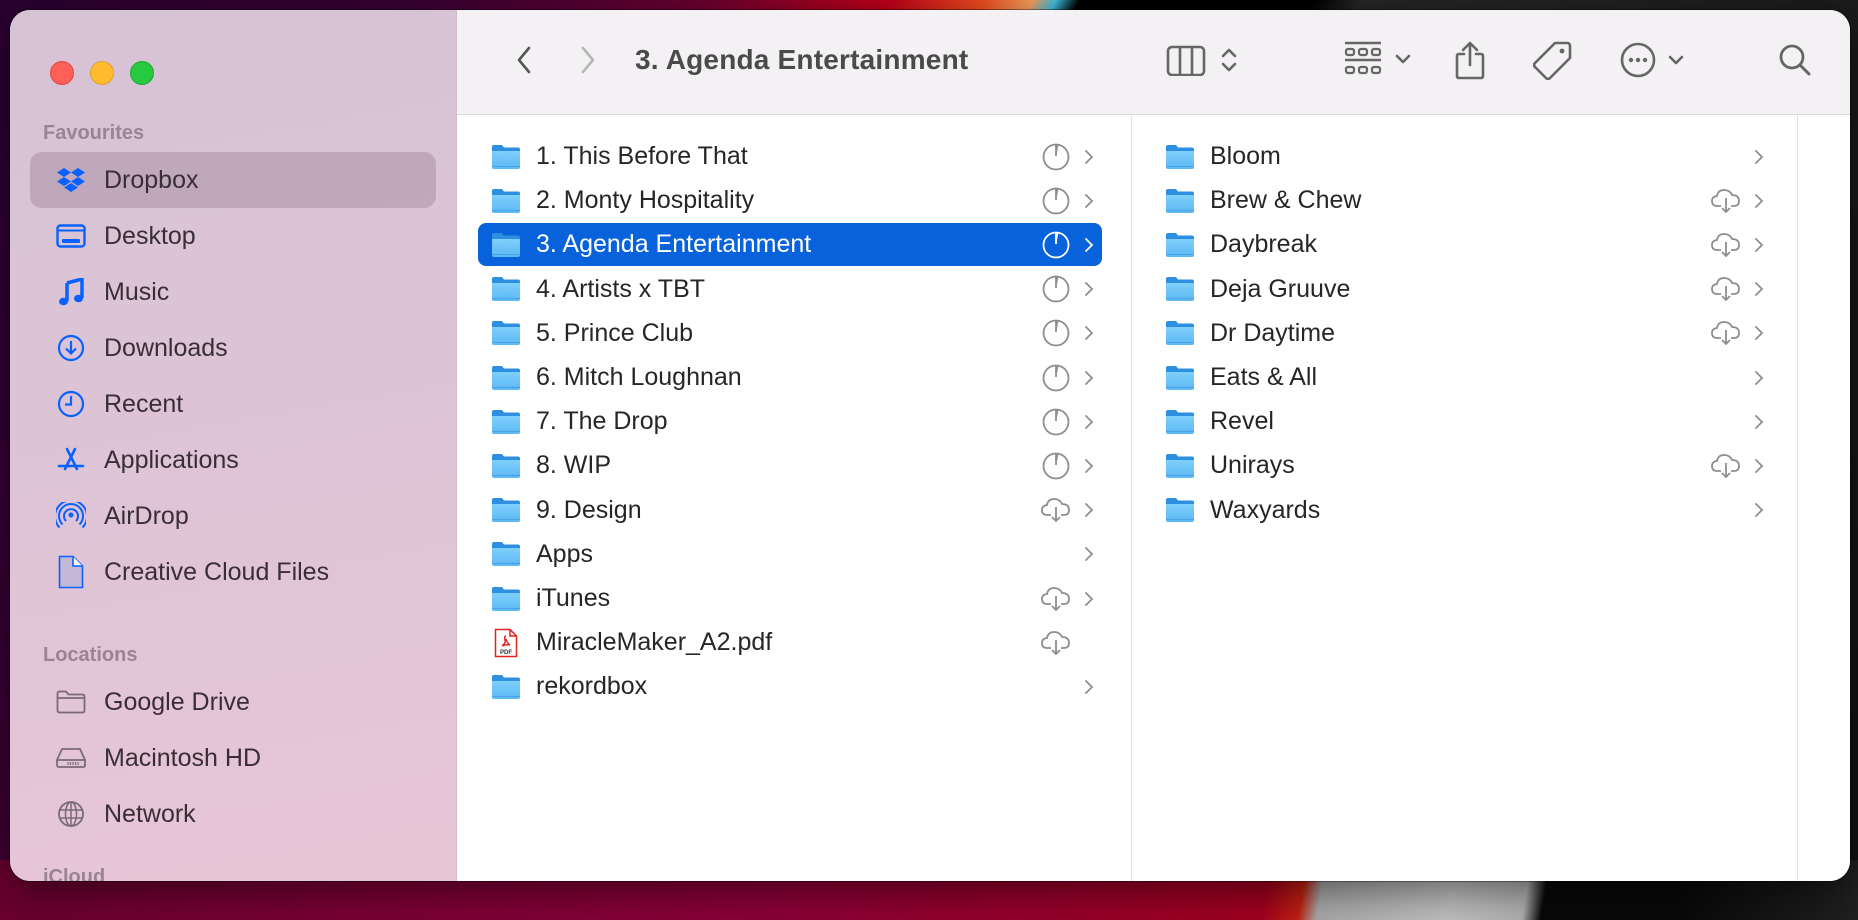 This screenshot has width=1858, height=920. What do you see at coordinates (790, 377) in the screenshot?
I see `folder-row: 6. Mitch Loughnan` at bounding box center [790, 377].